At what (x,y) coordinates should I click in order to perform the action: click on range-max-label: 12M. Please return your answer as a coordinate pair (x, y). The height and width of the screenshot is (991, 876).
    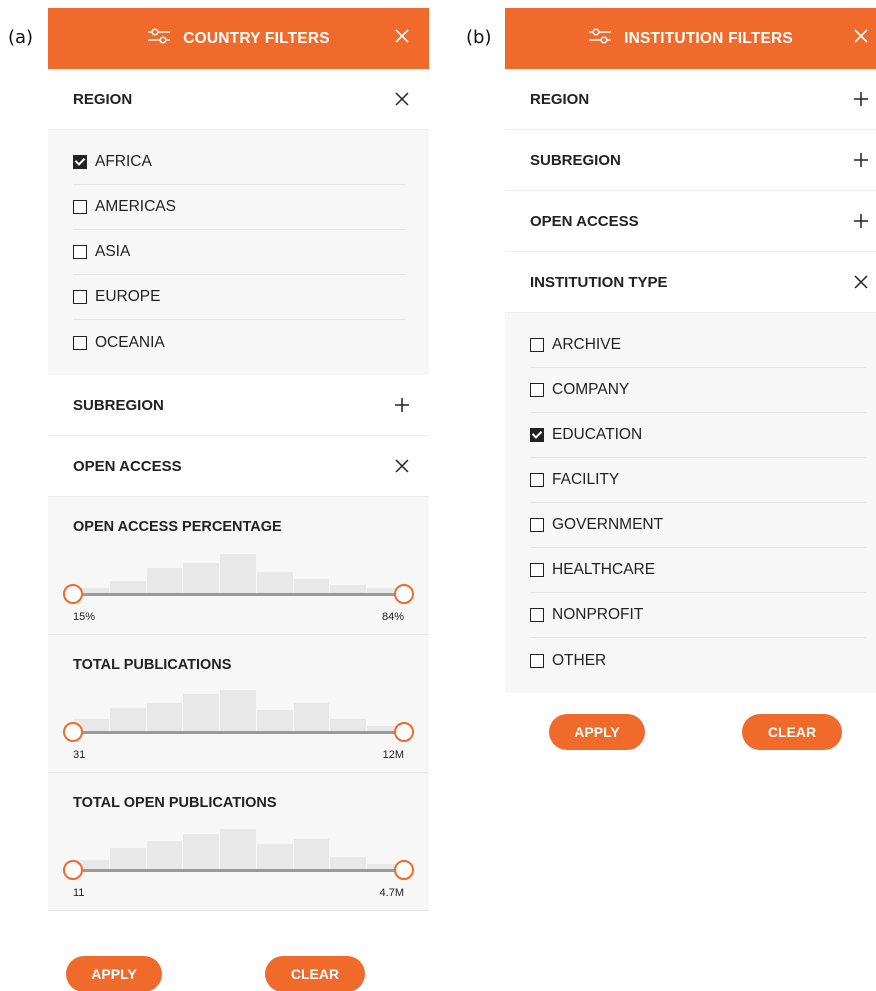
    Looking at the image, I should click on (393, 755).